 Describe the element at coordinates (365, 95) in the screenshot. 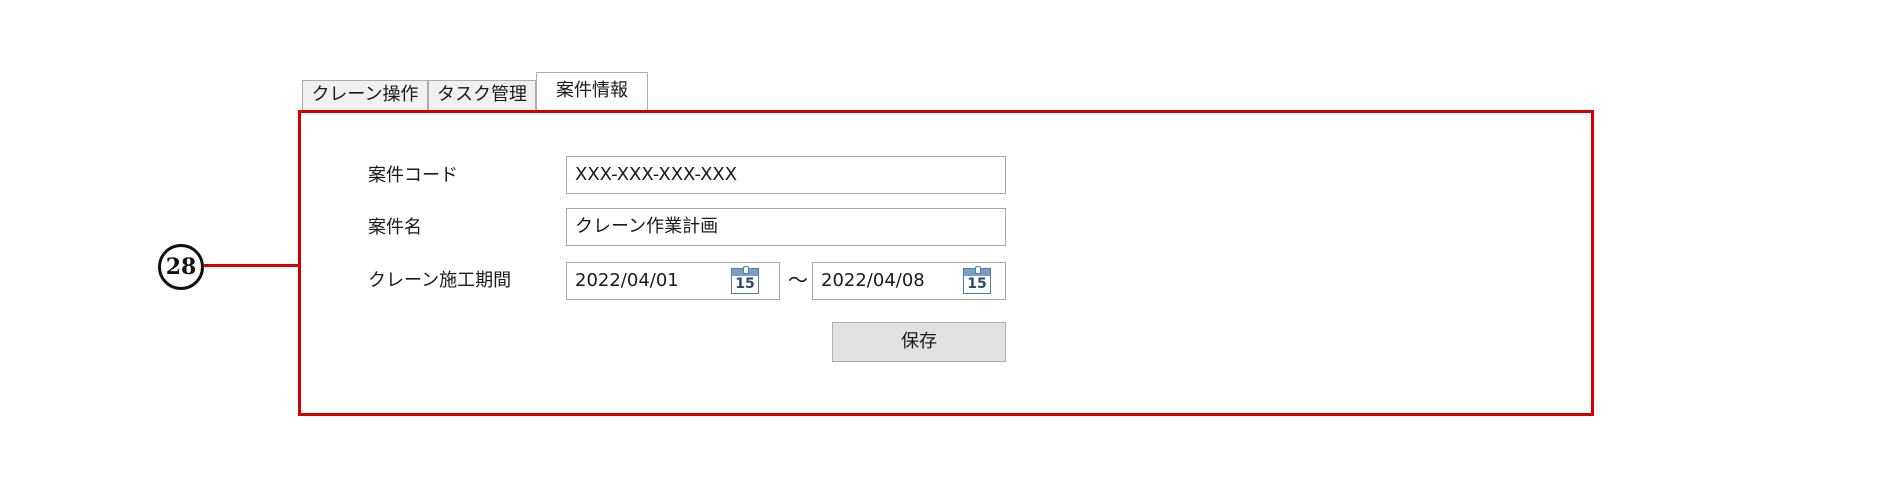

I see `tab-crane-operation: クレーン操作` at that location.